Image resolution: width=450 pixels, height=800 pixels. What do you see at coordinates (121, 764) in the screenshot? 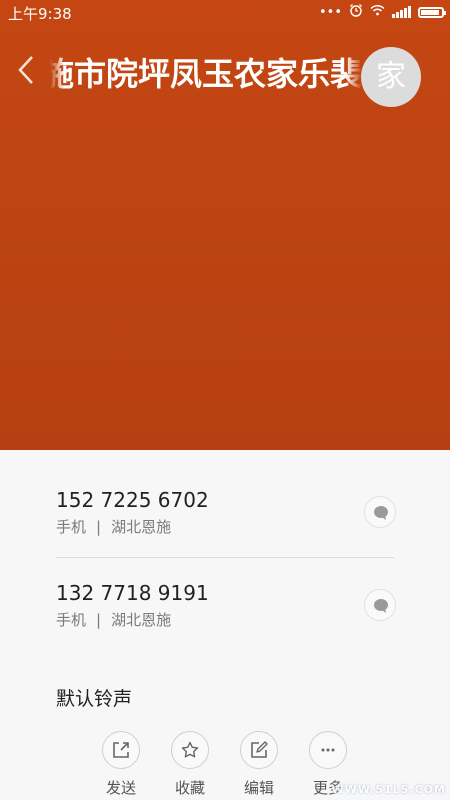
I see `send-button: 发送` at bounding box center [121, 764].